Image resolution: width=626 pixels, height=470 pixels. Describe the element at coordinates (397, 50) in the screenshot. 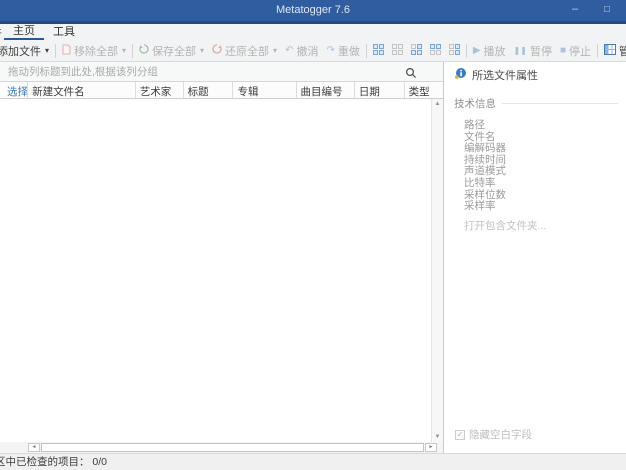

I see `uncheck-all-icon` at that location.